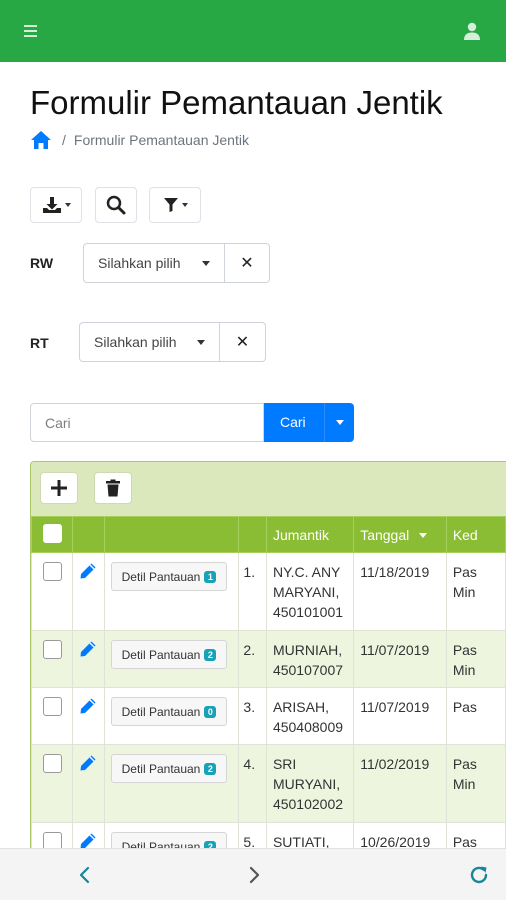  Describe the element at coordinates (252, 659) in the screenshot. I see `row-number: 2.` at that location.